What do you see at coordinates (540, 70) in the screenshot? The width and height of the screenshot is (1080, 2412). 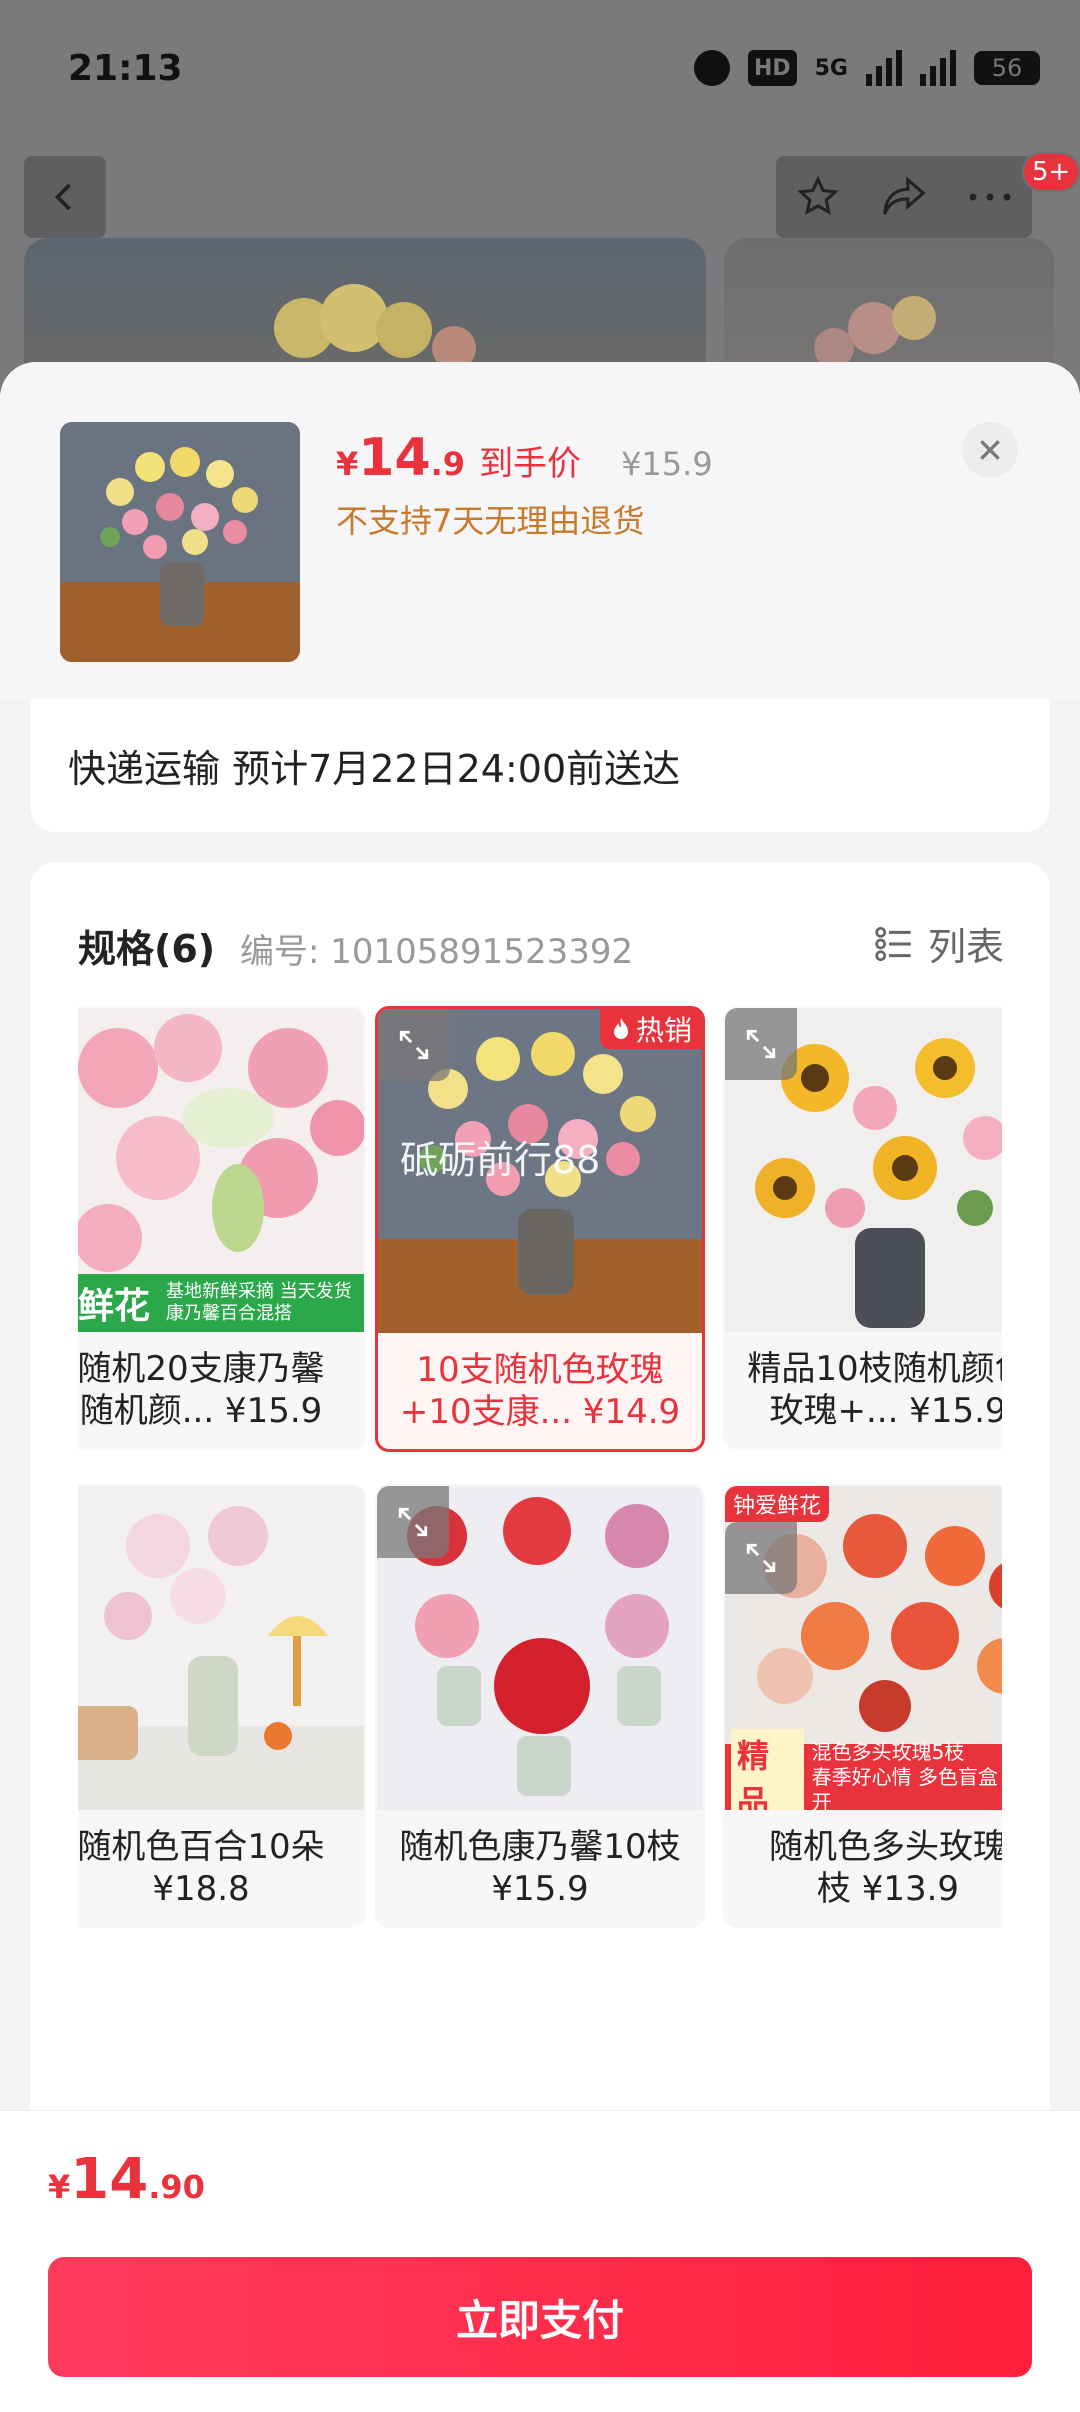 I see `status-bar: 21:13 HD 5G 56` at bounding box center [540, 70].